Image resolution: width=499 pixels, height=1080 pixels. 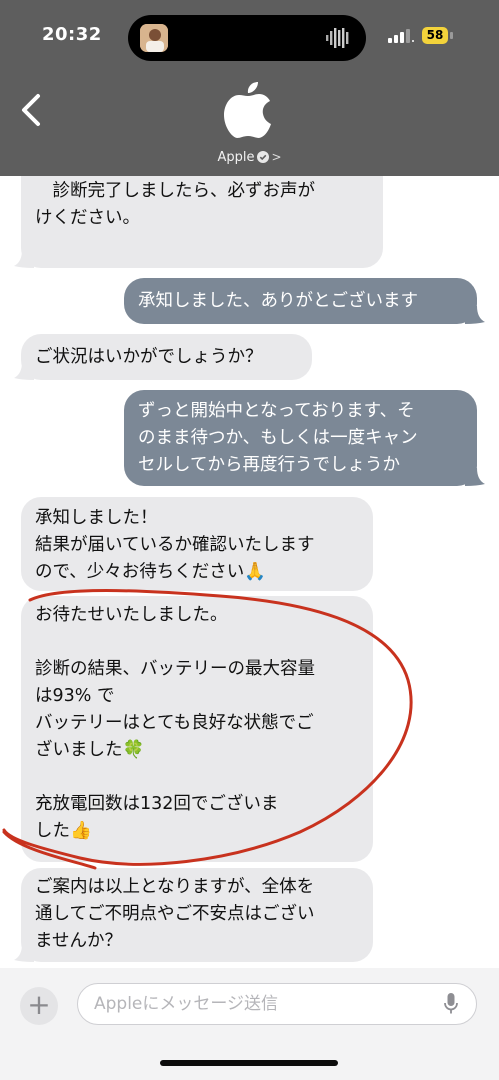 I want to click on message-text: ご状況はいかがでしょうか？, so click(x=149, y=357).